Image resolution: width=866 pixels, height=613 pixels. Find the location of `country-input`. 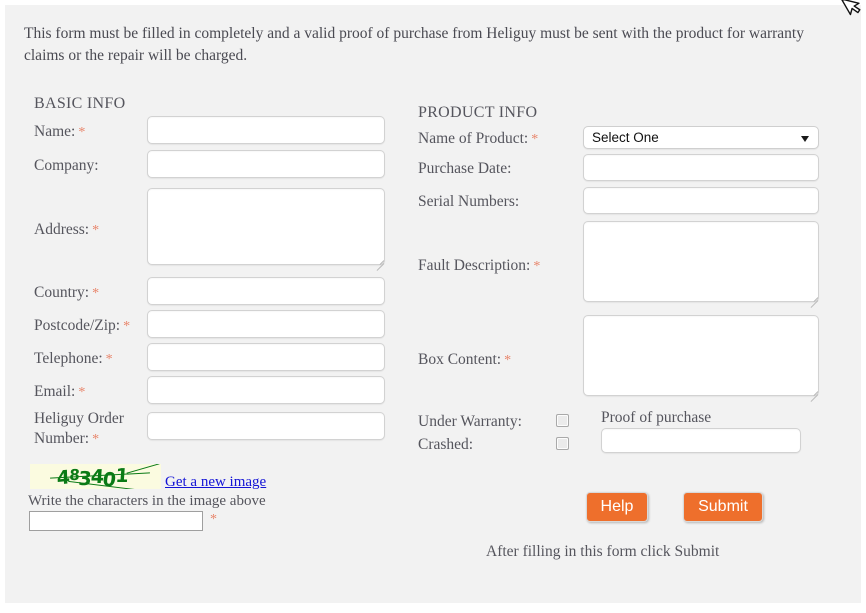

country-input is located at coordinates (266, 291).